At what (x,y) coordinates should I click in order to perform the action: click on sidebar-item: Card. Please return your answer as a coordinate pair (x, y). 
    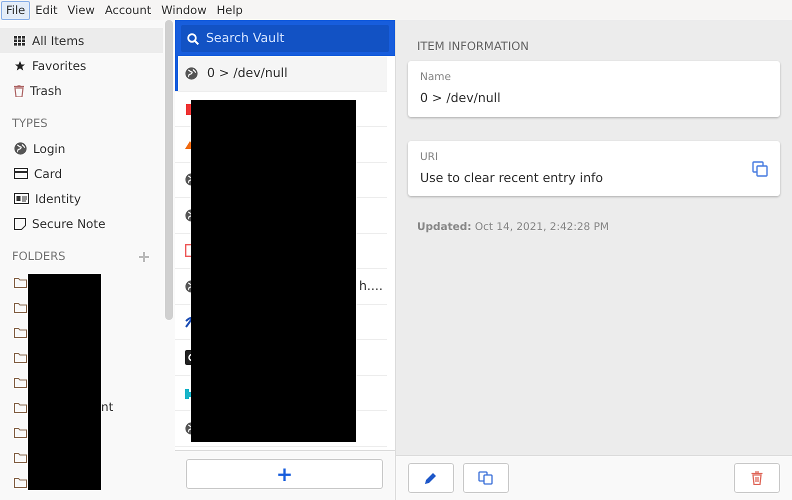
    Looking at the image, I should click on (81, 173).